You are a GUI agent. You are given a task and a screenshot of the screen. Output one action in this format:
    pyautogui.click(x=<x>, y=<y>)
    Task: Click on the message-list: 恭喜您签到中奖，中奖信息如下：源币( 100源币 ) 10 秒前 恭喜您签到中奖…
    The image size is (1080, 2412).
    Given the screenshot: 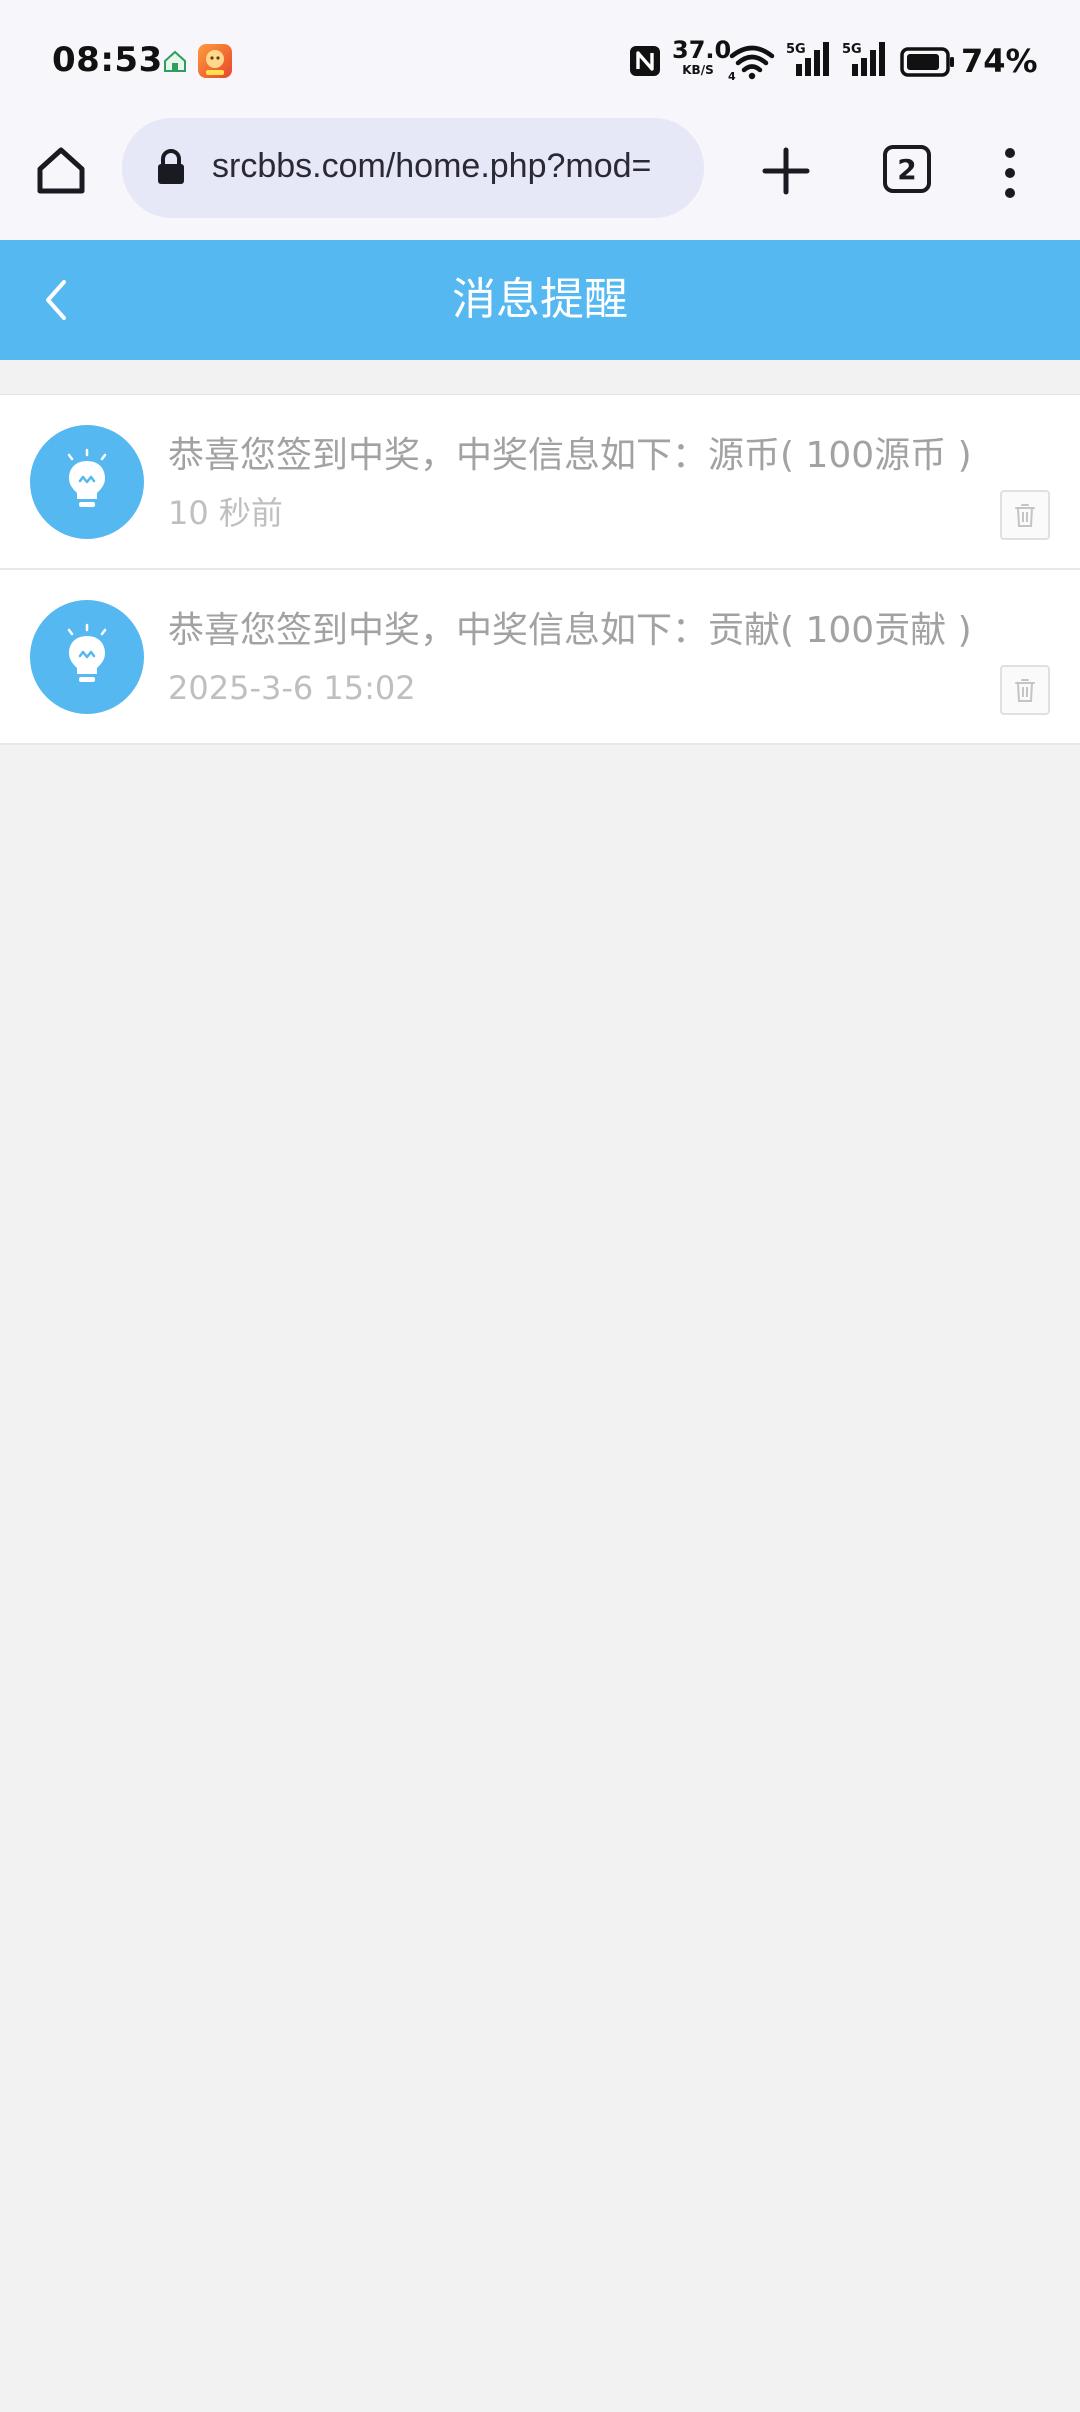 What is the action you would take?
    pyautogui.click(x=540, y=569)
    